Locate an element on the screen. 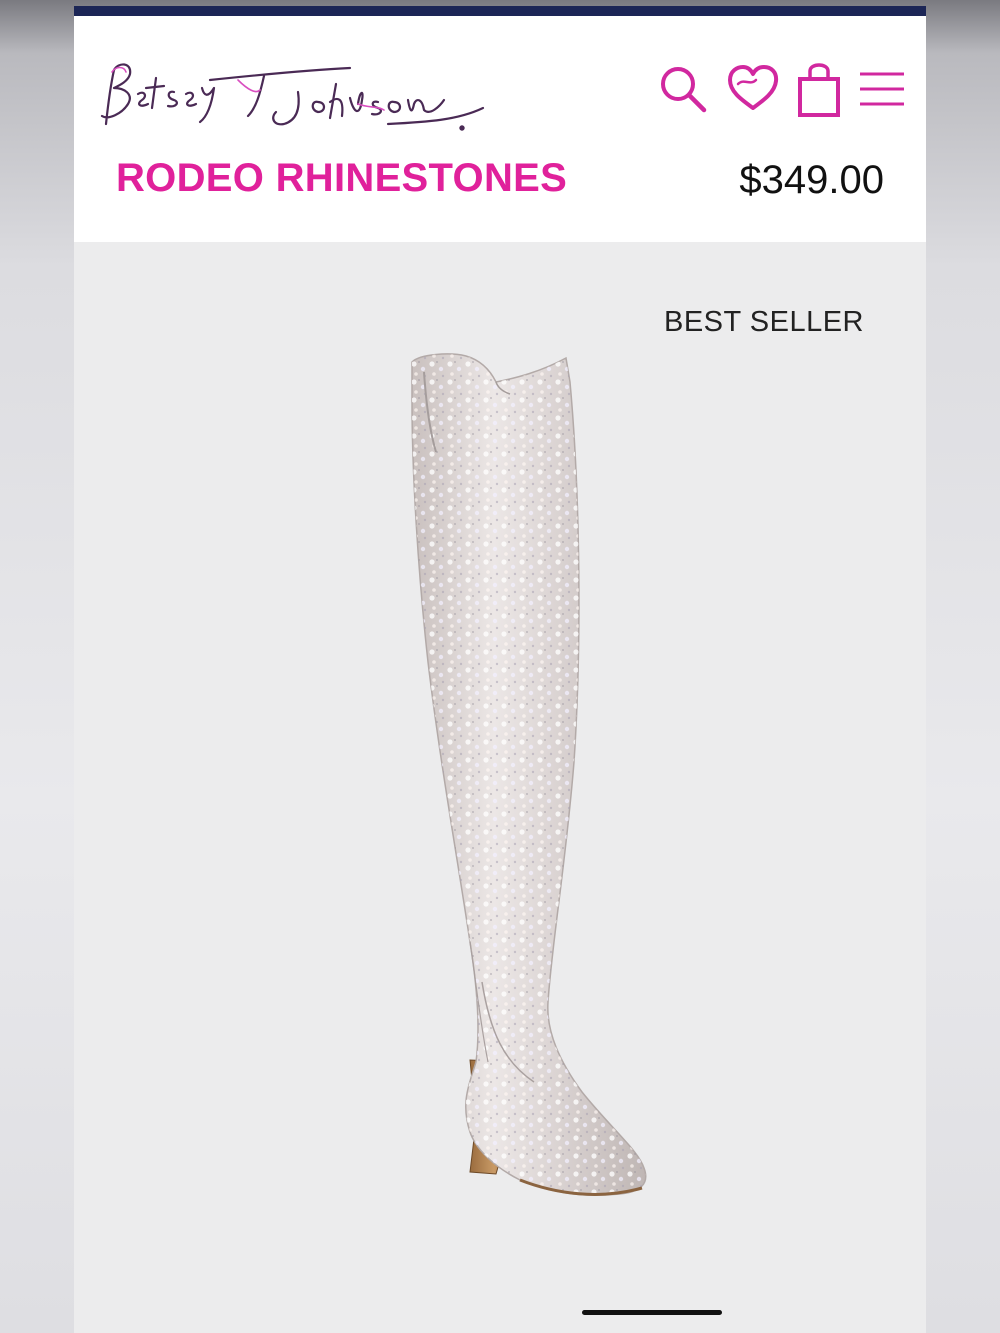  home-indicator is located at coordinates (652, 1312).